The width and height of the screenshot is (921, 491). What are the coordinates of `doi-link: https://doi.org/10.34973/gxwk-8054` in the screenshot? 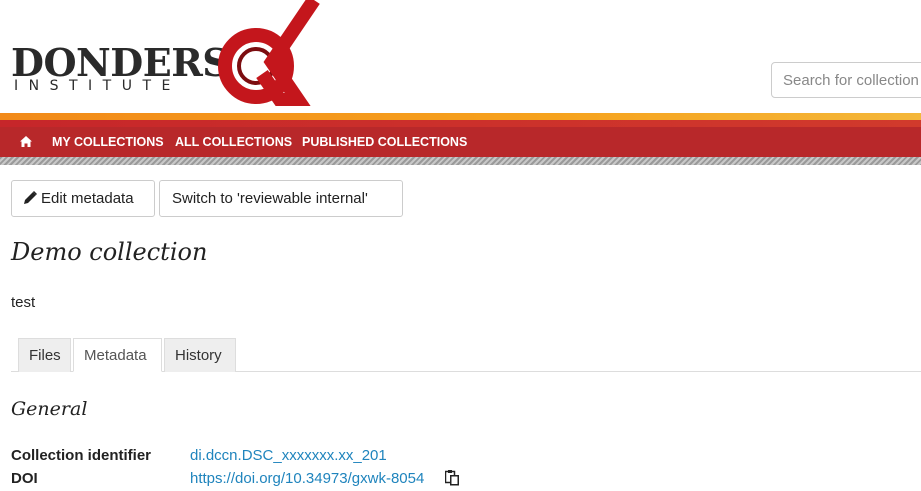 It's located at (307, 478).